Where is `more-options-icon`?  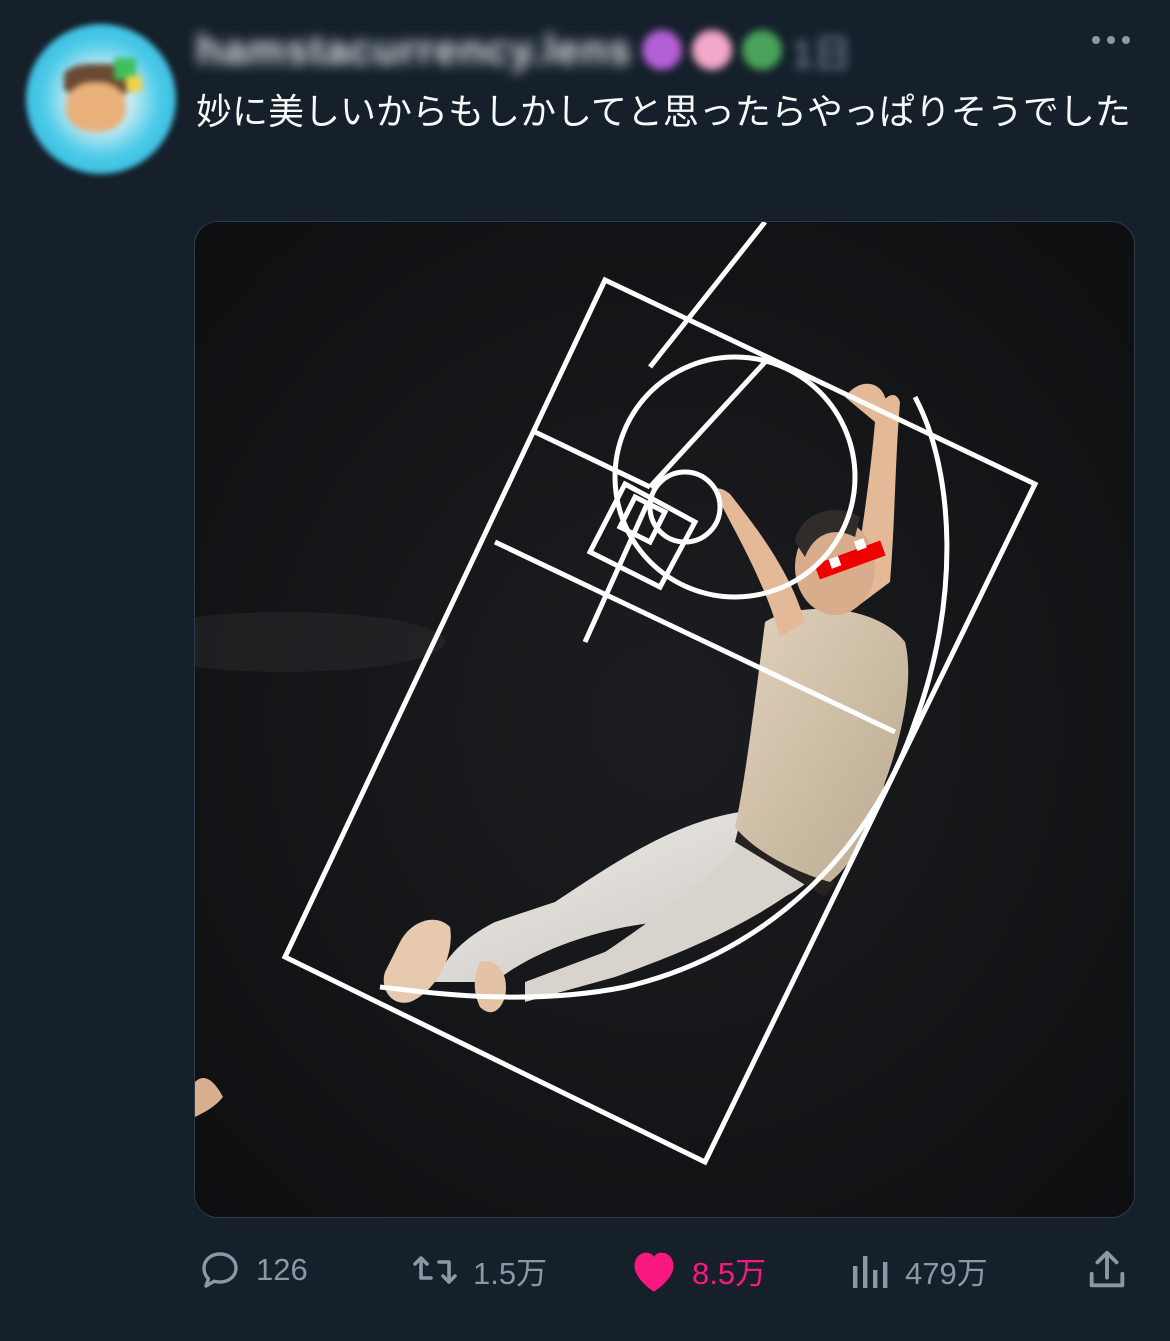 more-options-icon is located at coordinates (1111, 40).